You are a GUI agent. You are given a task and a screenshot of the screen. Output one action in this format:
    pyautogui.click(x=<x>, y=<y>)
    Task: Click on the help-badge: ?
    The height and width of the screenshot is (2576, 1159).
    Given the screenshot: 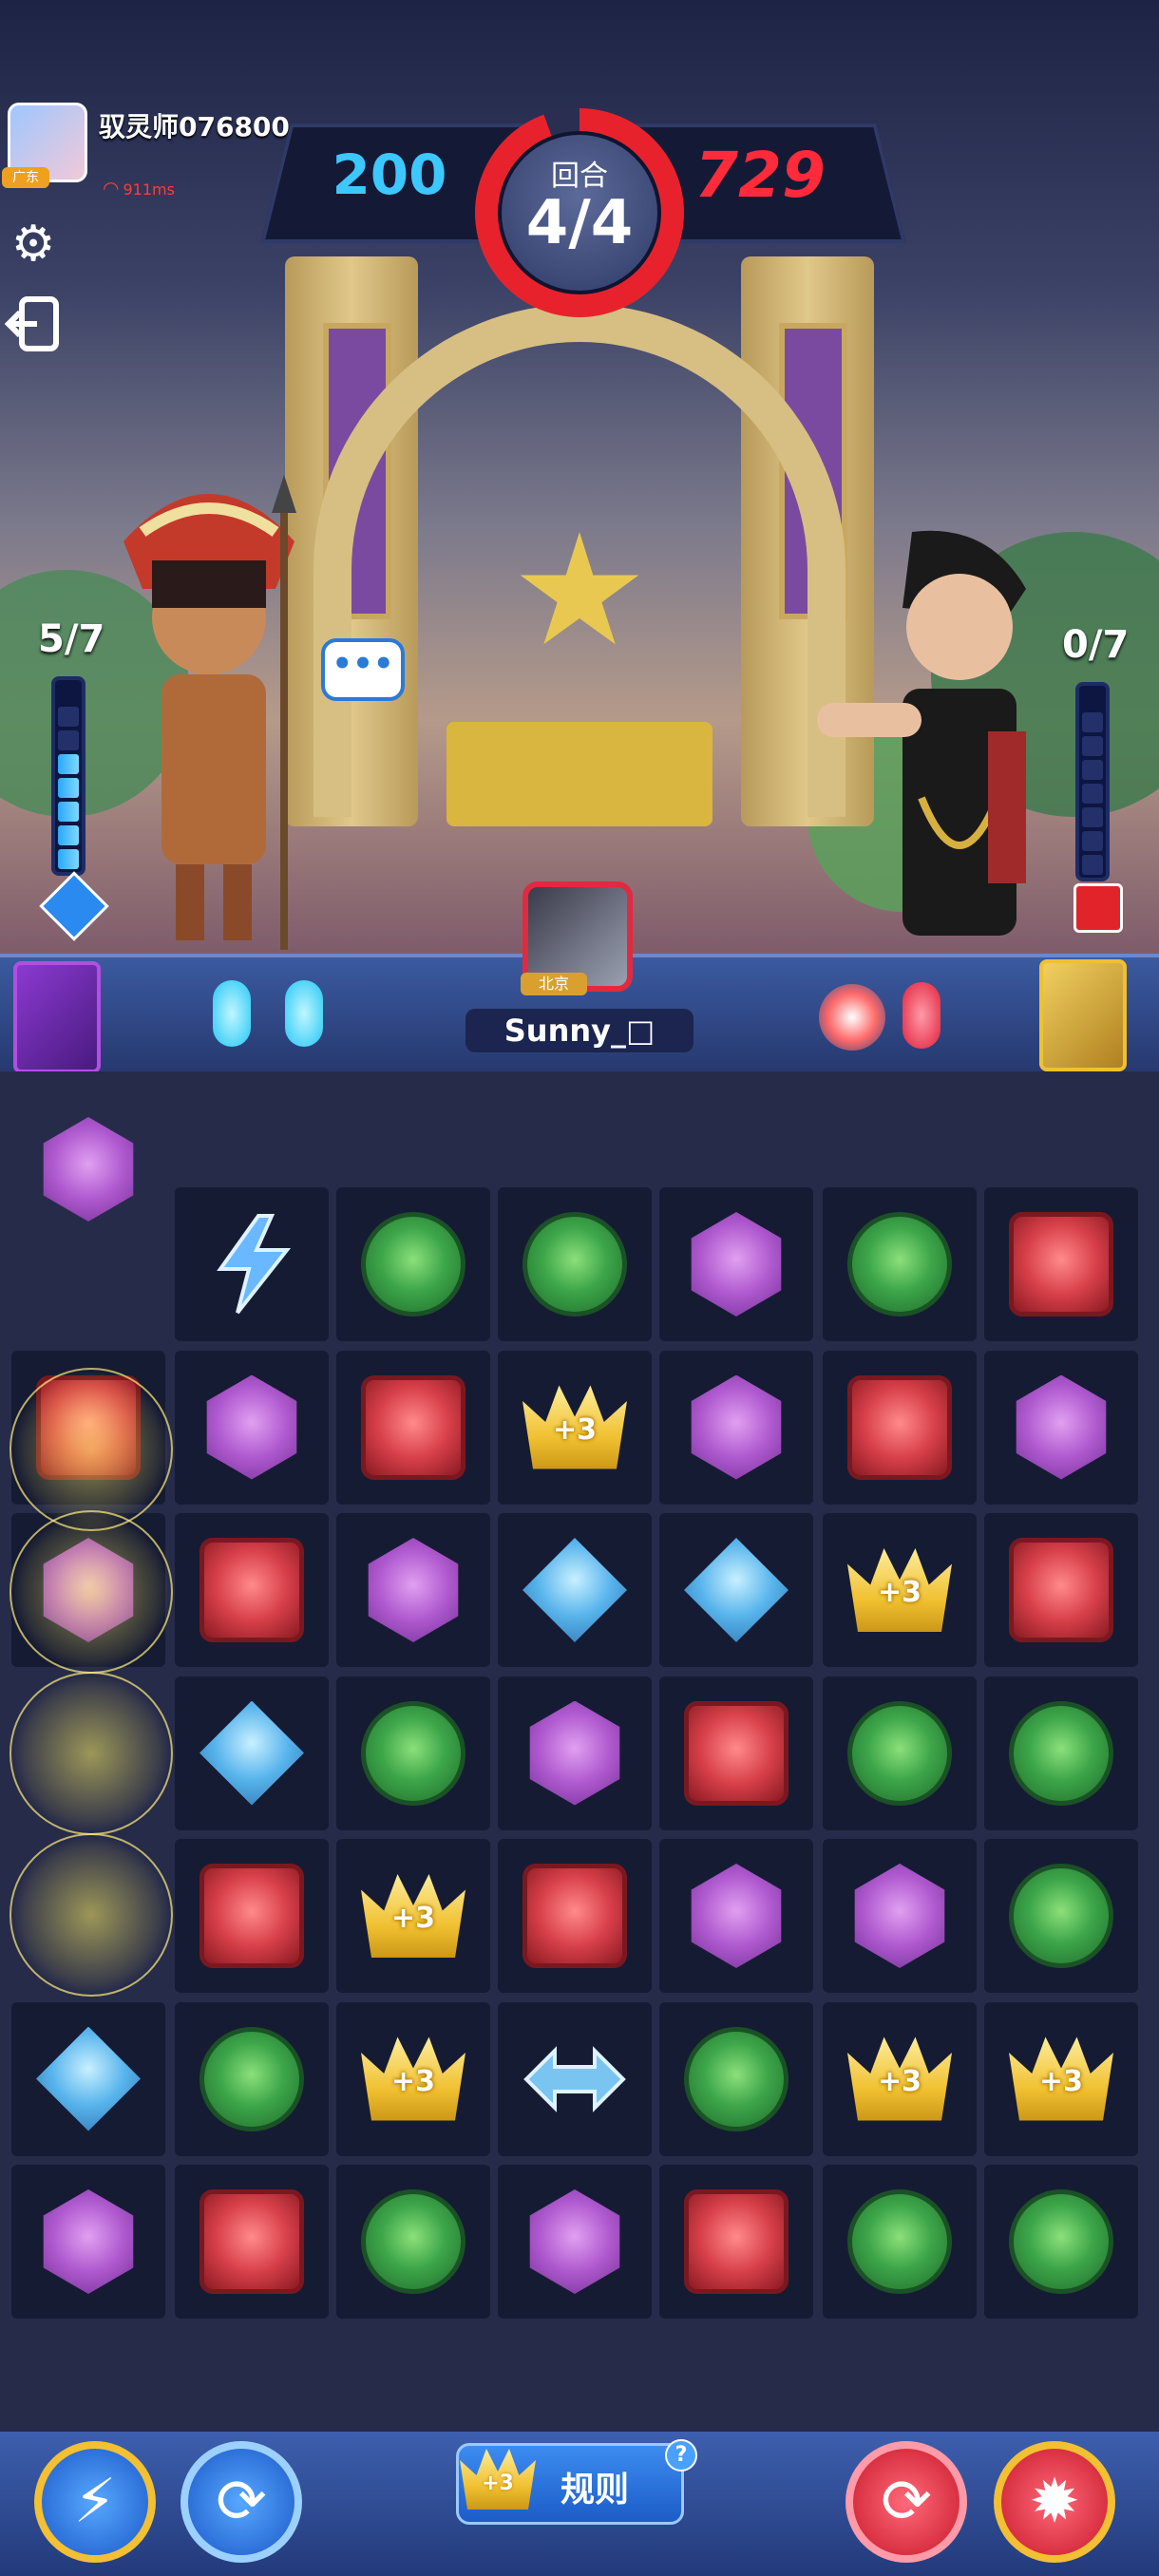 What is the action you would take?
    pyautogui.click(x=681, y=2455)
    